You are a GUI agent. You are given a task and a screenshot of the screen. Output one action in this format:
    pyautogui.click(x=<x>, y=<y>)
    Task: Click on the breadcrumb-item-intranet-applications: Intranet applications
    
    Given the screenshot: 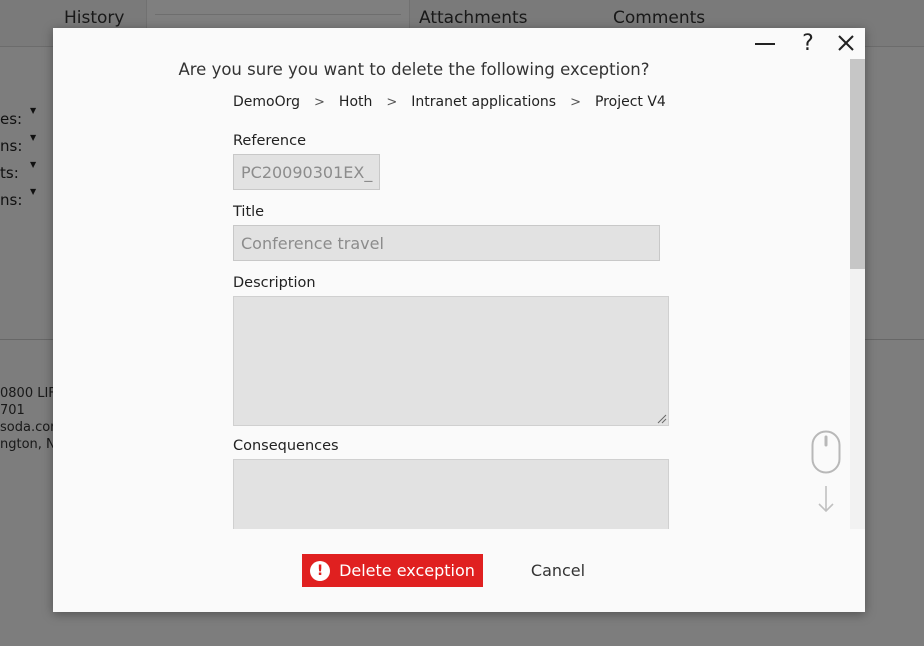 What is the action you would take?
    pyautogui.click(x=483, y=102)
    